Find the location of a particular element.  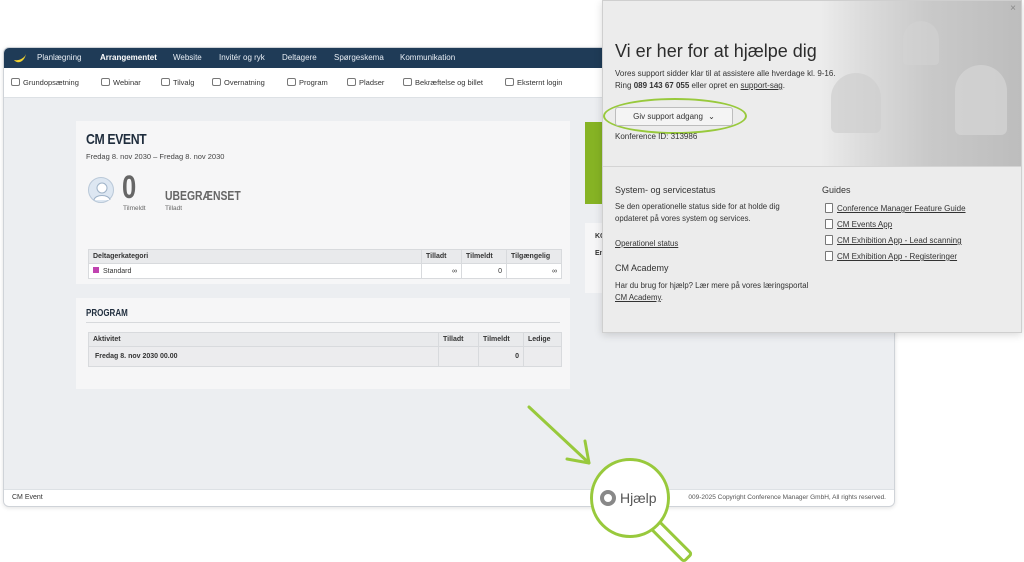

guide-label: CM Exhibition App - Registeringer is located at coordinates (897, 256).